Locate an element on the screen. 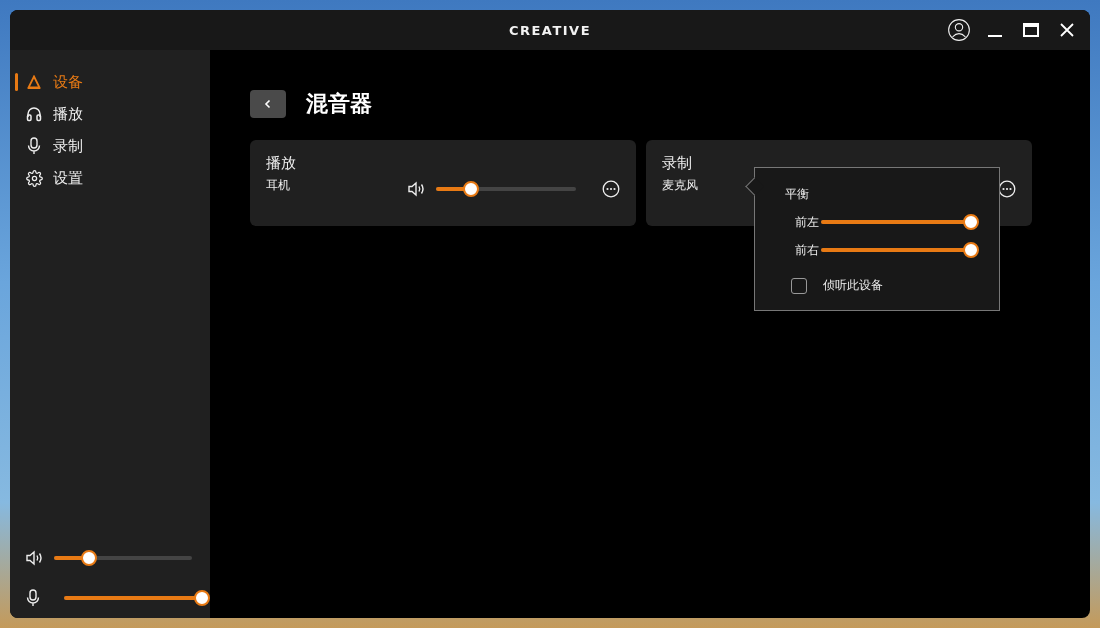 Image resolution: width=1100 pixels, height=628 pixels. headphones-icon is located at coordinates (34, 114).